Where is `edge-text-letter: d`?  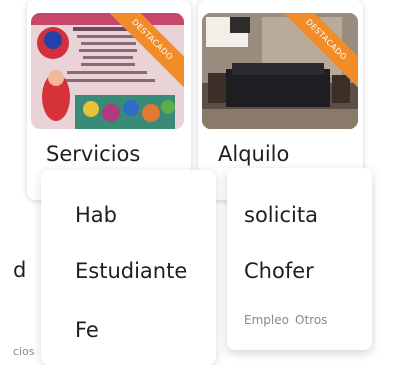
edge-text-letter: d is located at coordinates (20, 270).